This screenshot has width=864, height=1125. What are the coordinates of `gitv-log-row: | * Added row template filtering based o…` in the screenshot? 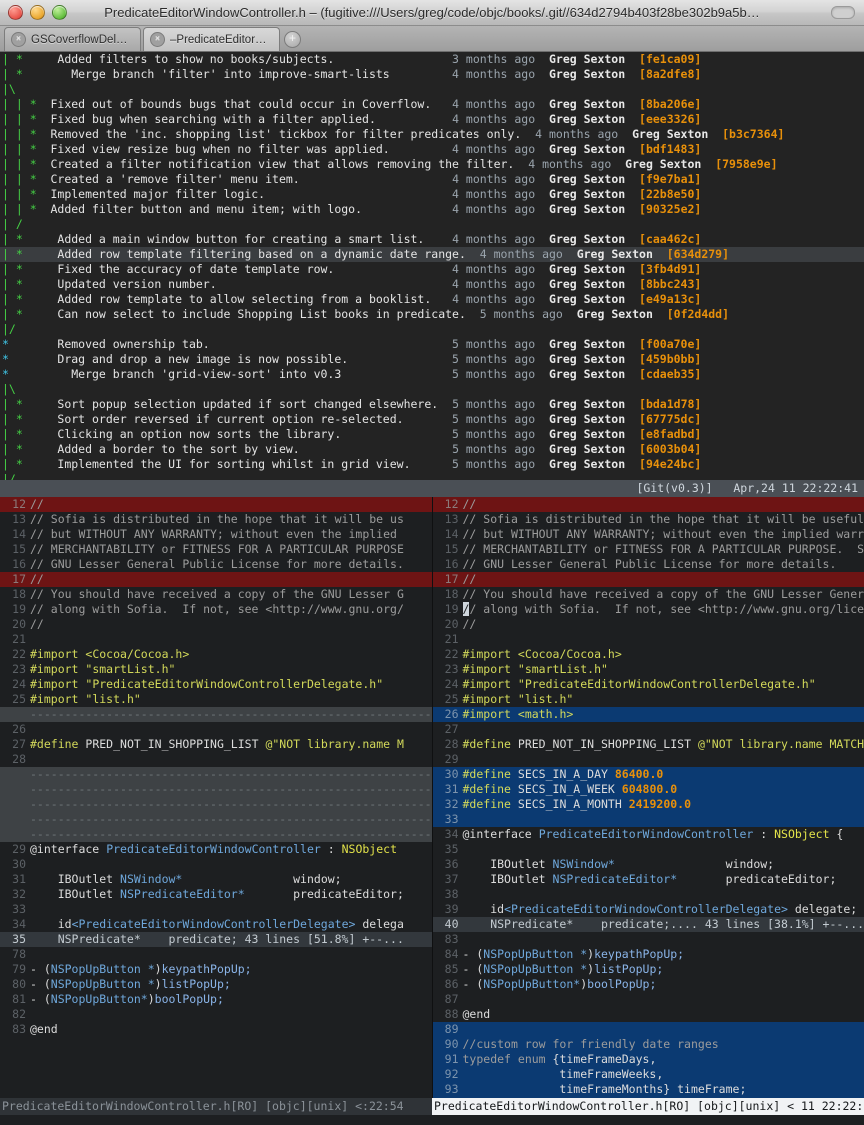 It's located at (432, 254).